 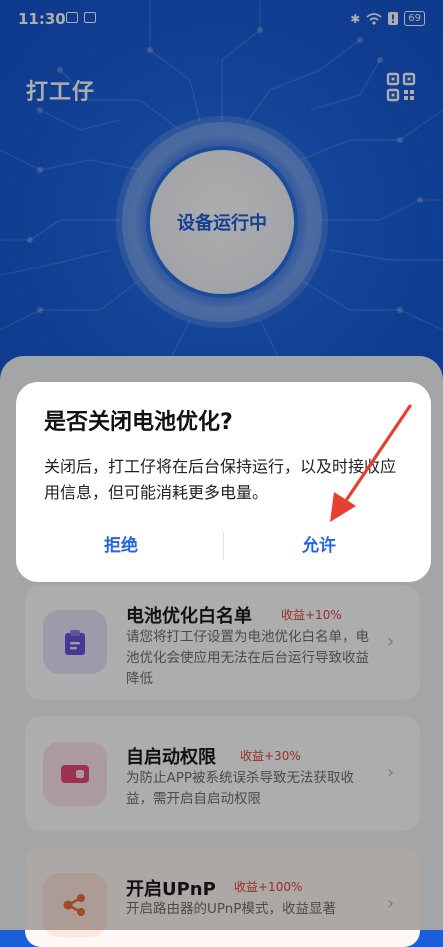 What do you see at coordinates (220, 479) in the screenshot?
I see `dialog-message: 关闭后，打工仔将在后台保持运行，以及时接收应用信息，但可能消耗更多电量。` at bounding box center [220, 479].